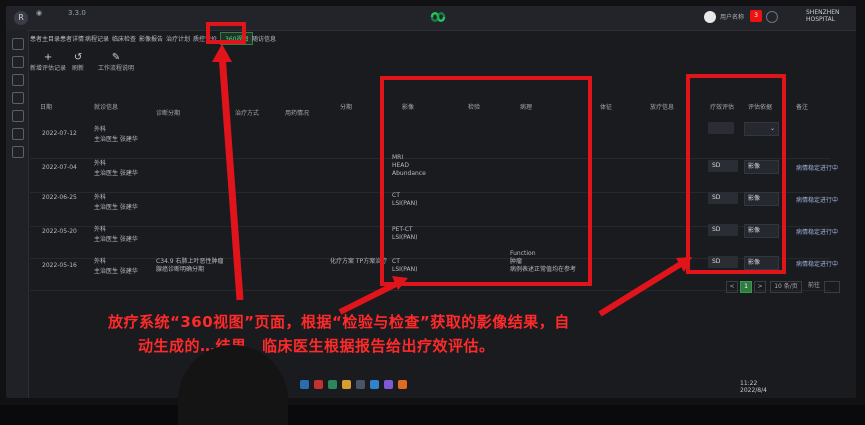  I want to click on caption-line-1: 放疗系统“360视图”页面，根据“检验与检查”获取的影像结果，自, so click(339, 322).